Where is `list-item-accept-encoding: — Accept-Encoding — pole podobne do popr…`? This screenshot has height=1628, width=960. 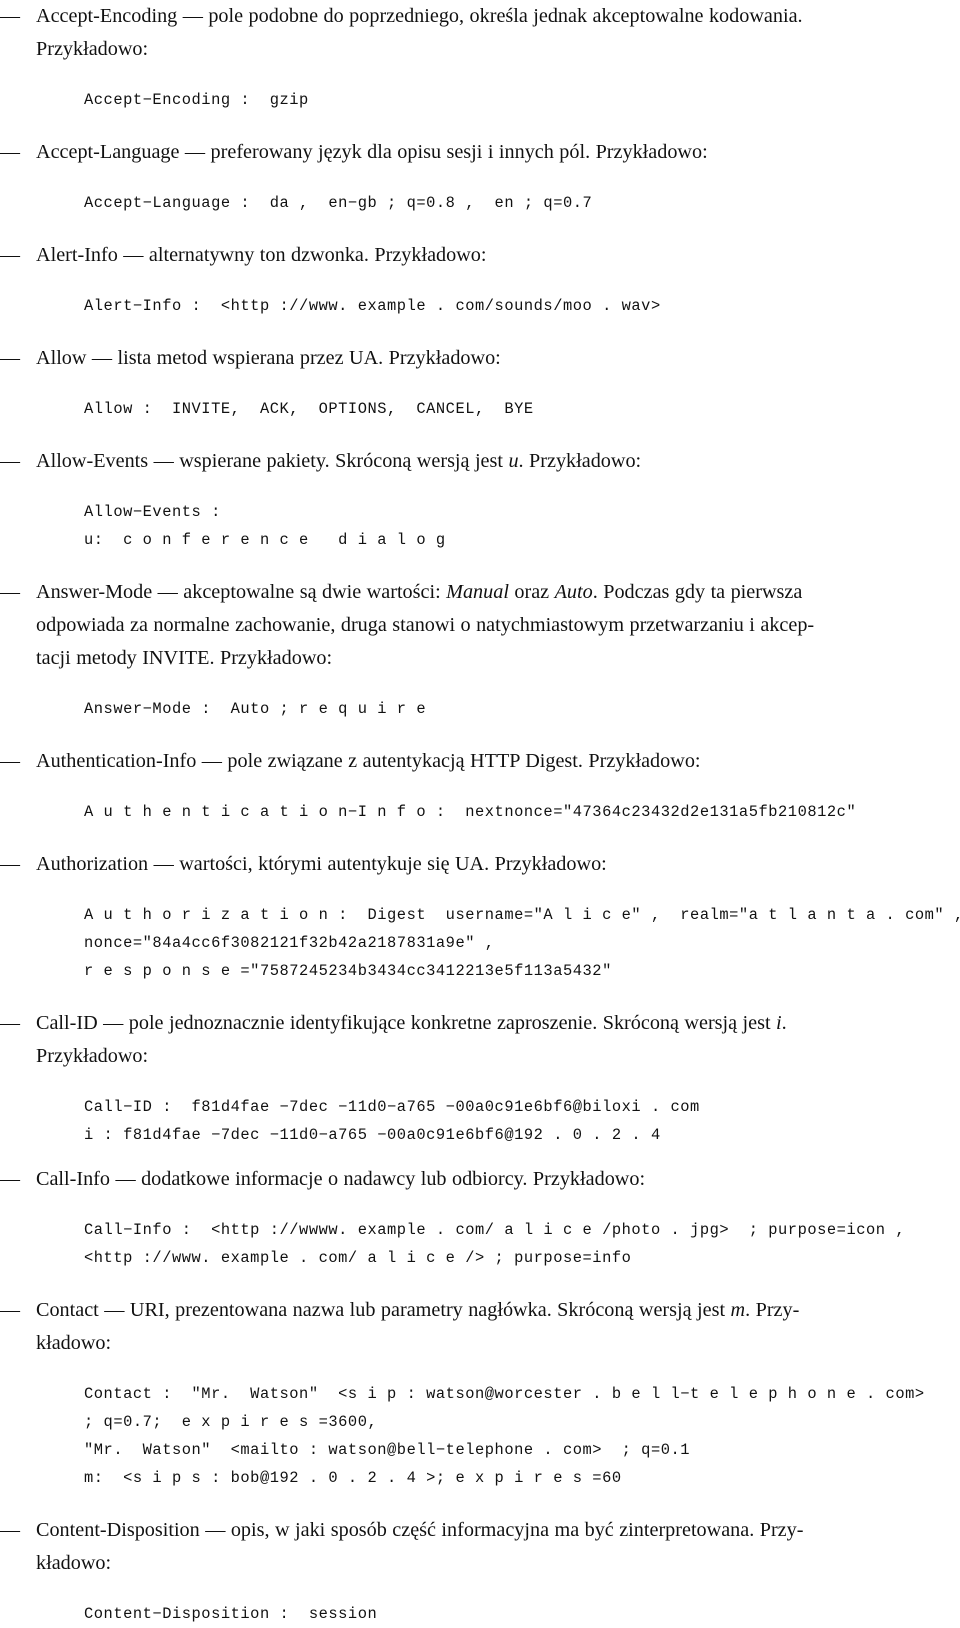 list-item-accept-encoding: — Accept-Encoding — pole podobne do popr… is located at coordinates (480, 33).